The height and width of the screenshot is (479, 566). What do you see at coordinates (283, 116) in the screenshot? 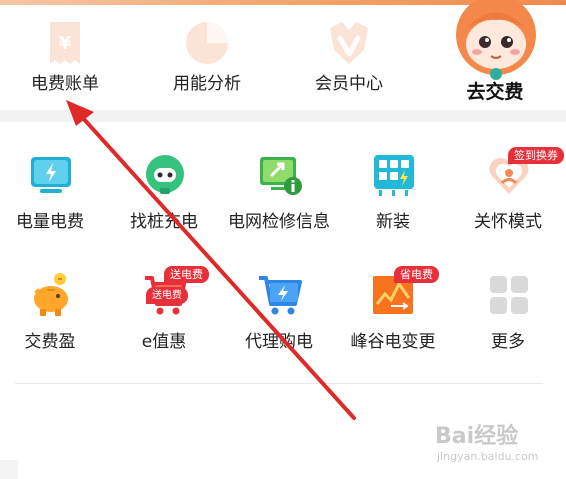
I see `section-divider` at bounding box center [283, 116].